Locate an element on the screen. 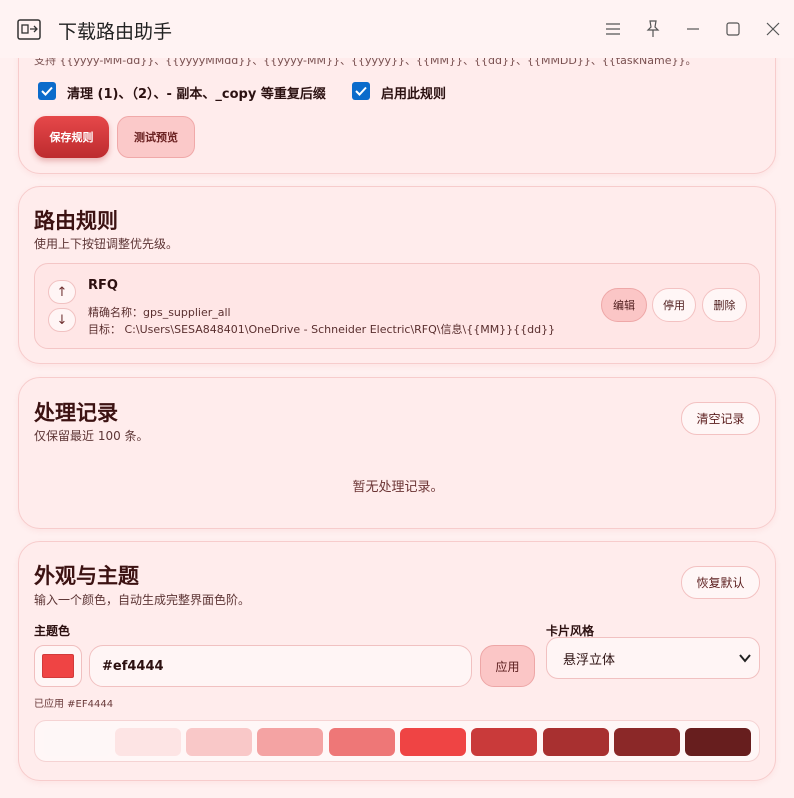 The height and width of the screenshot is (798, 794). move-down-button: ↓ is located at coordinates (62, 320).